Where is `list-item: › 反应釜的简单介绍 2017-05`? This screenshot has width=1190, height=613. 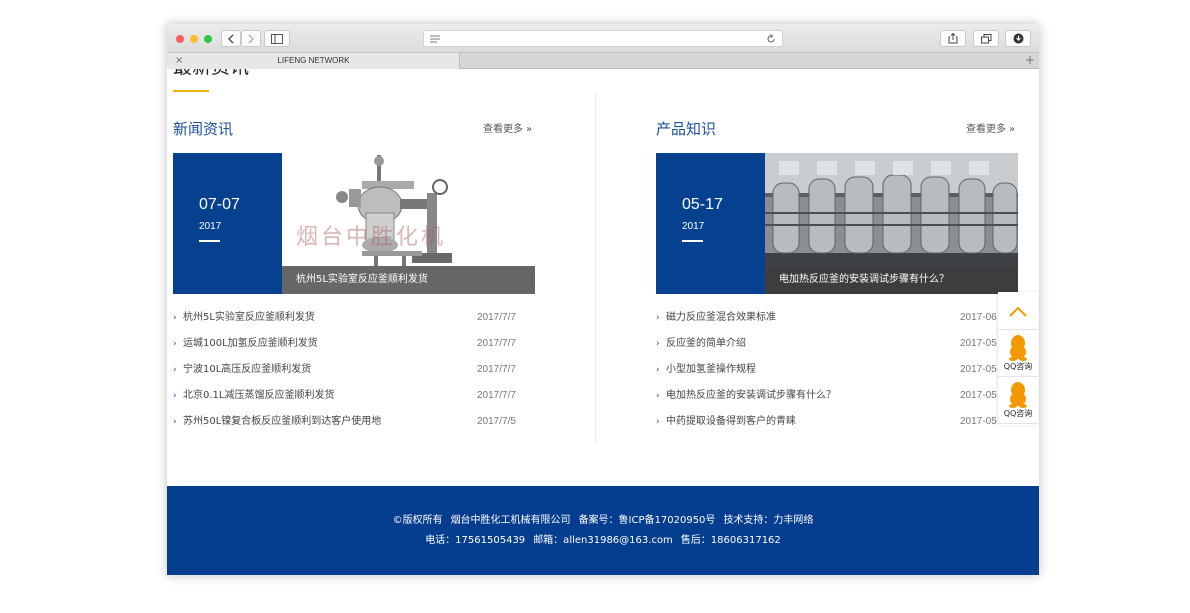 list-item: › 反应釜的简单介绍 2017-05 is located at coordinates (837, 350).